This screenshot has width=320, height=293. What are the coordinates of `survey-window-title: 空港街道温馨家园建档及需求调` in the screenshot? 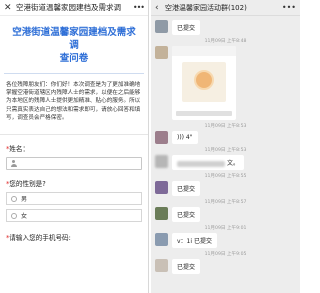 It's located at (68, 7).